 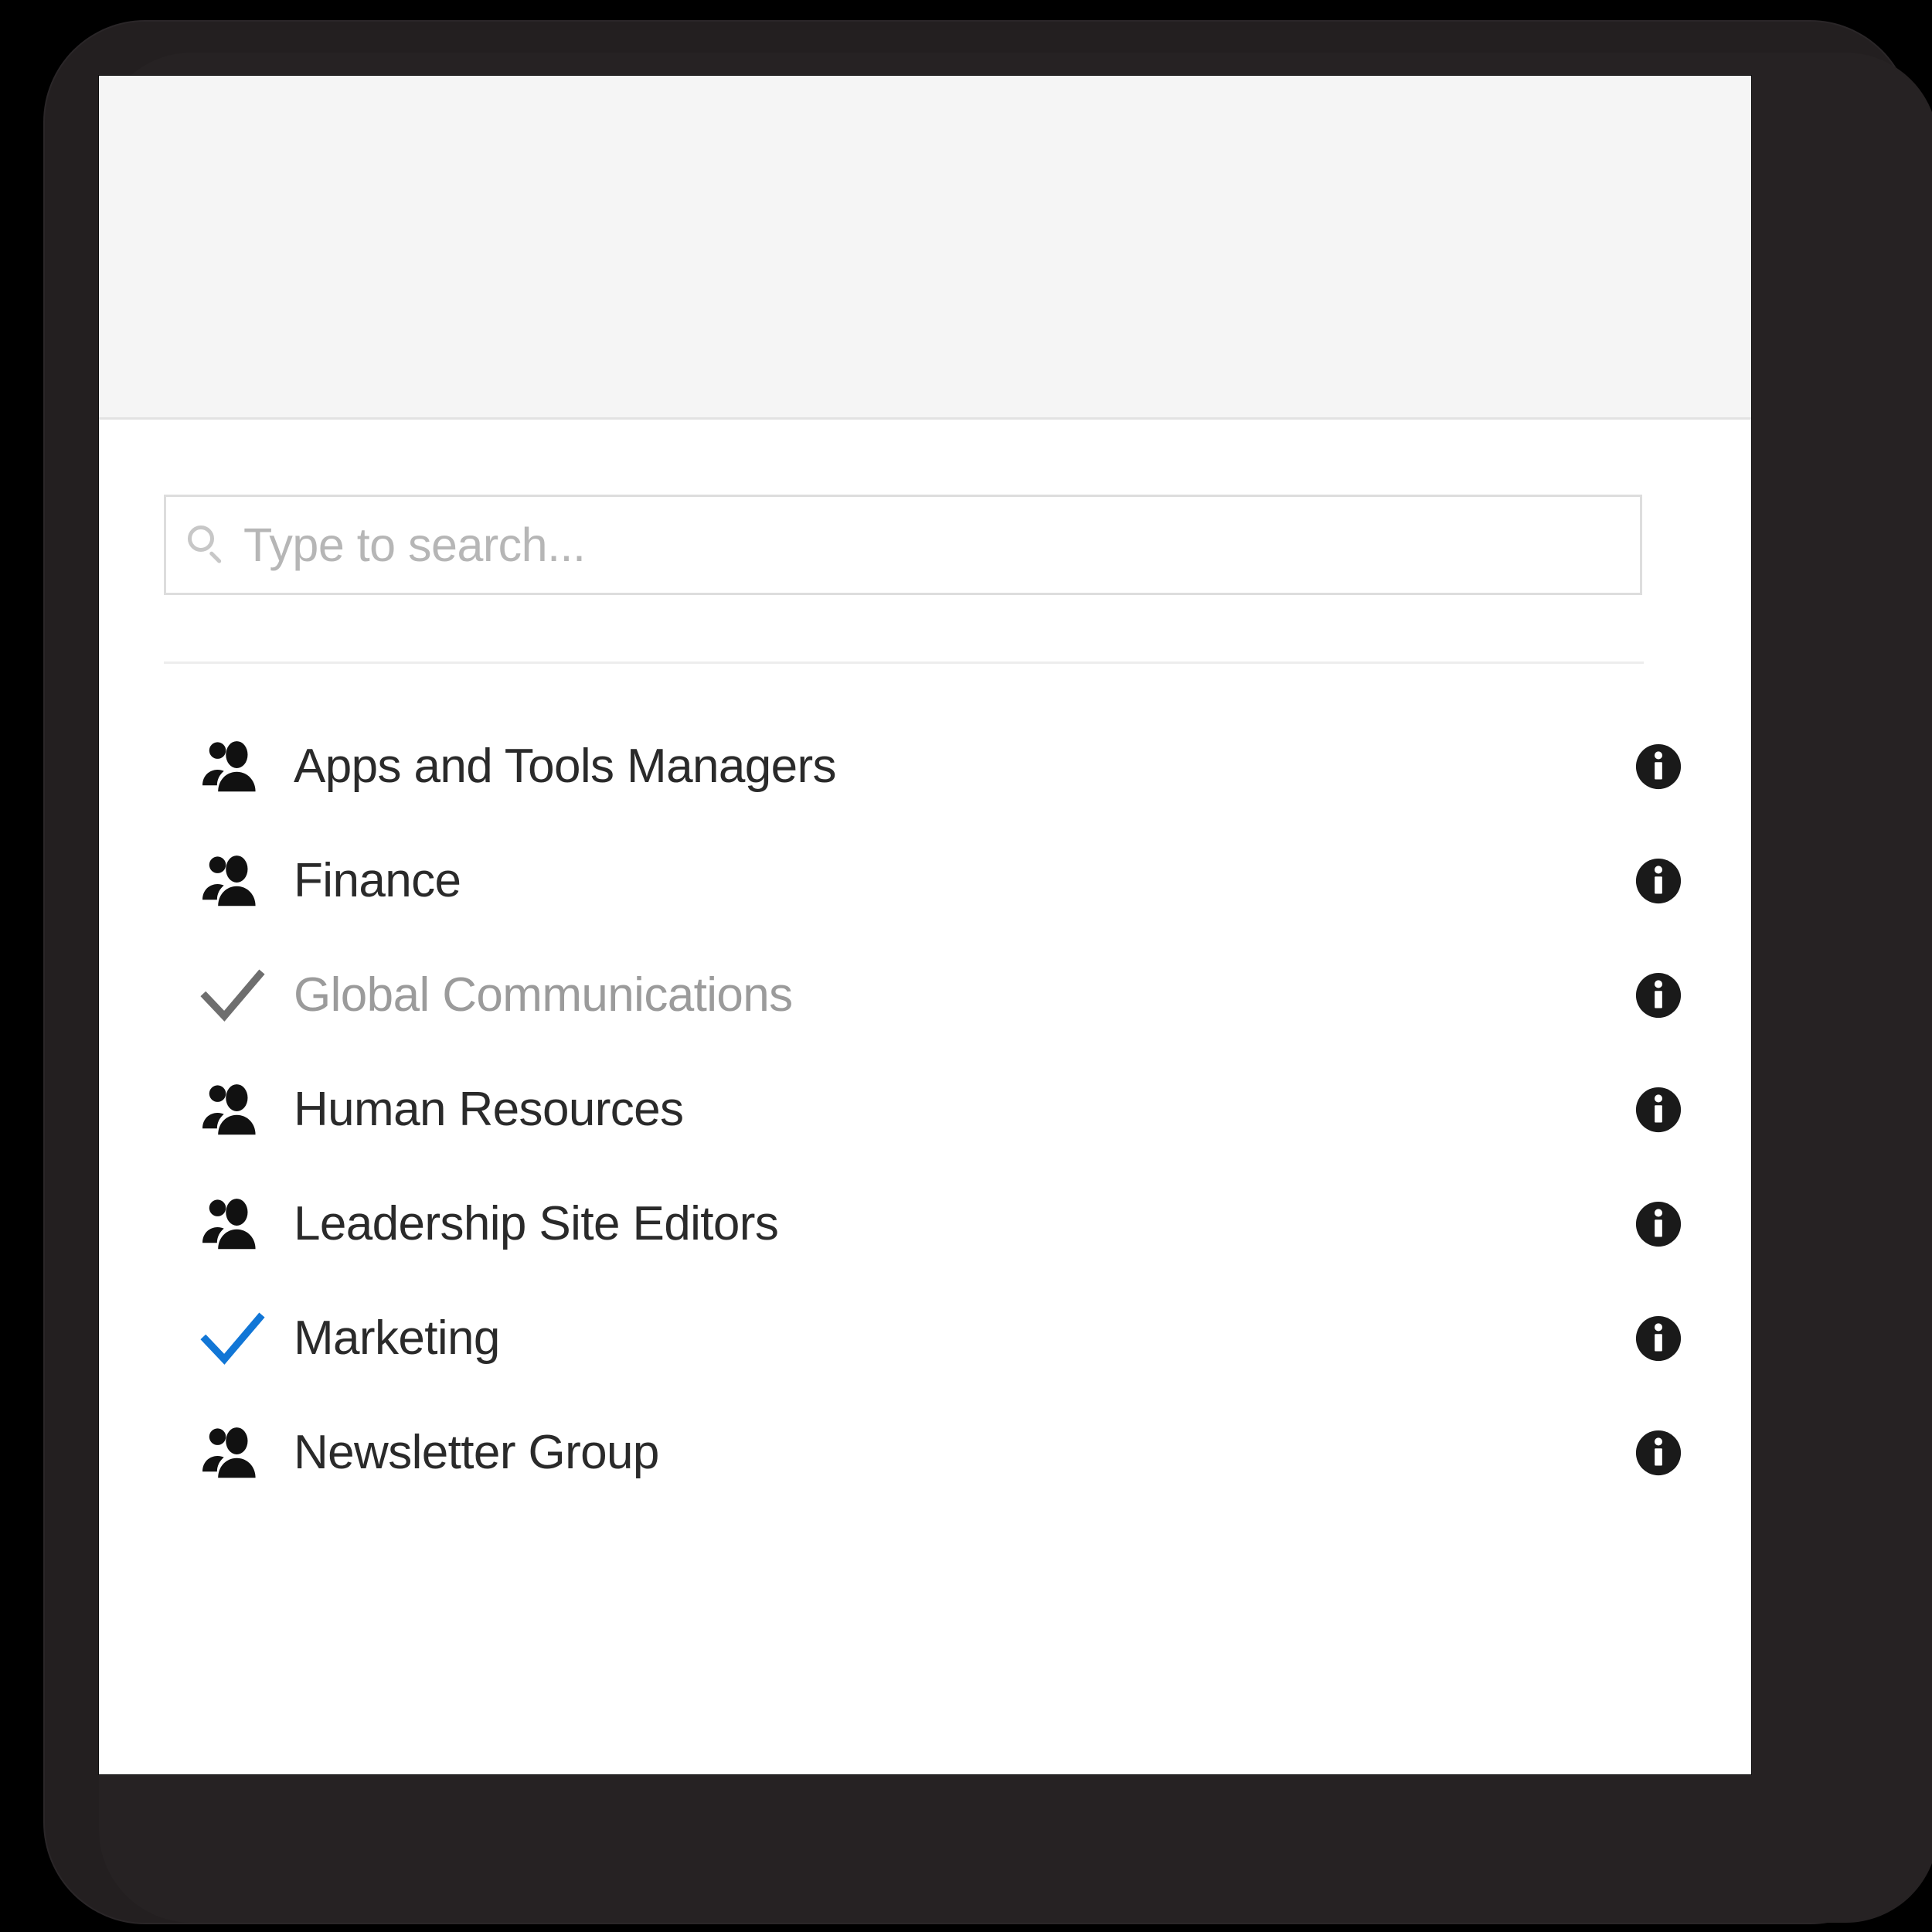 I want to click on list-item-label: Marketing, so click(x=397, y=1338).